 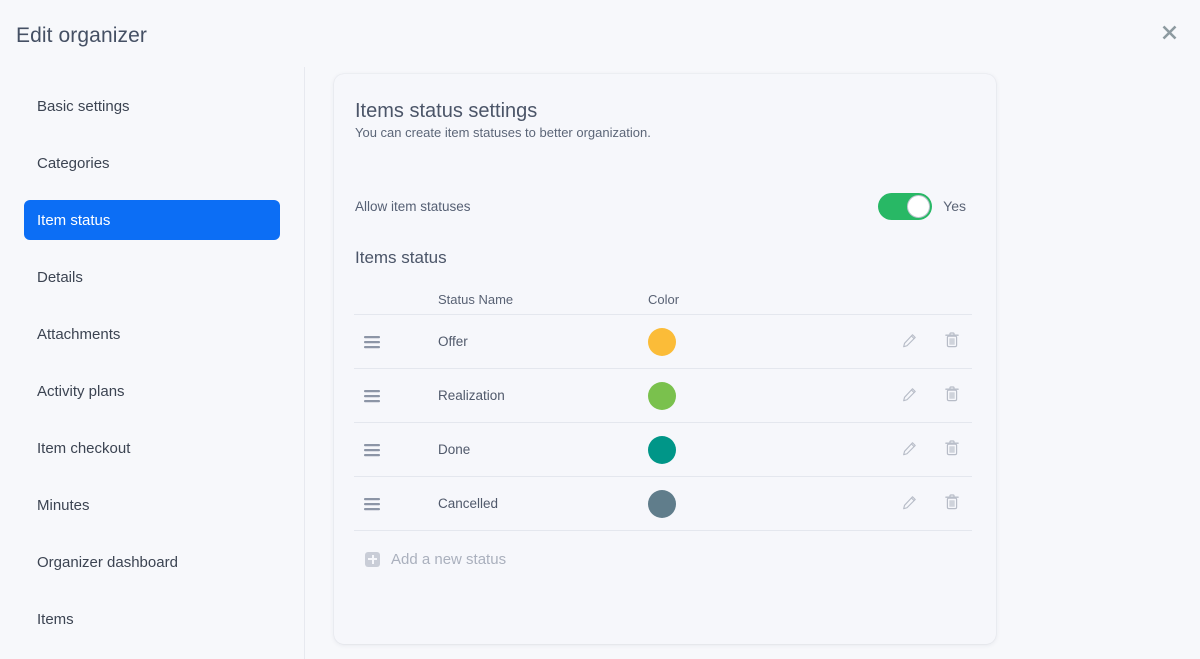 What do you see at coordinates (152, 619) in the screenshot?
I see `sidebar-item-items: Items` at bounding box center [152, 619].